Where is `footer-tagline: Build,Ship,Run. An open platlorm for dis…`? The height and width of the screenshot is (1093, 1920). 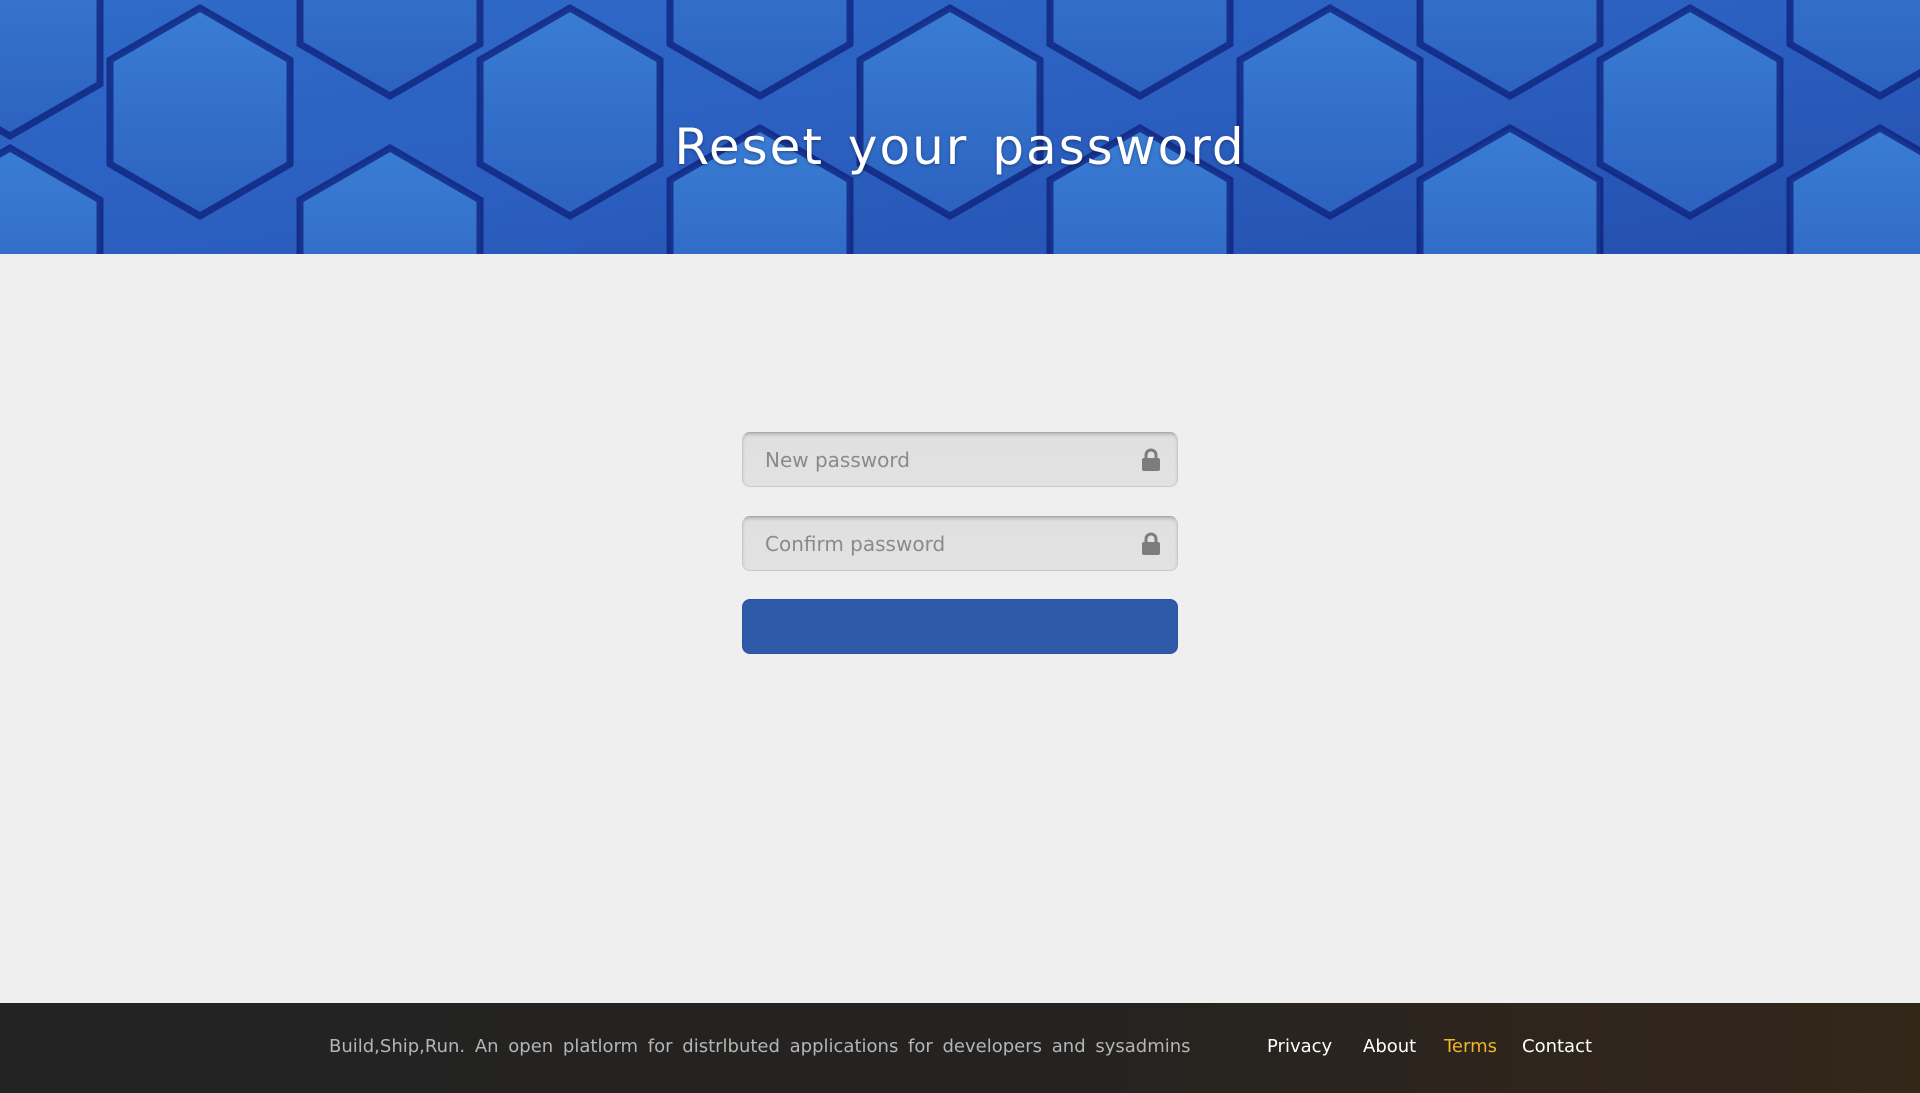
footer-tagline: Build,Ship,Run. An open platlorm for dis… is located at coordinates (760, 1046).